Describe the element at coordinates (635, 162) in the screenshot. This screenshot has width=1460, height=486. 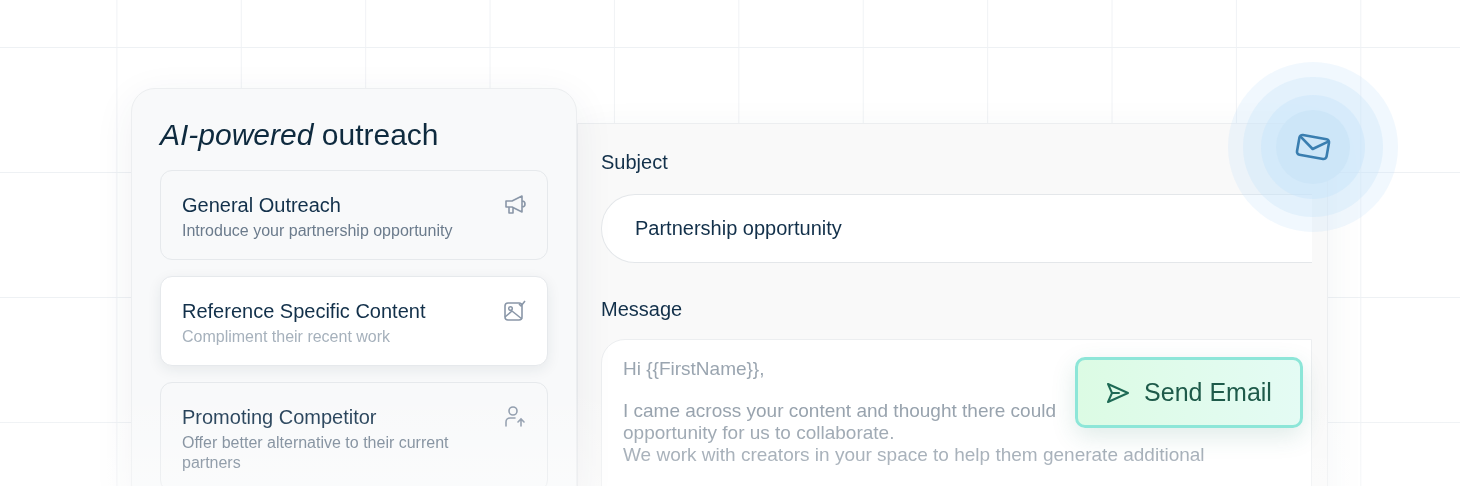
I see `subject-label: Subject` at that location.